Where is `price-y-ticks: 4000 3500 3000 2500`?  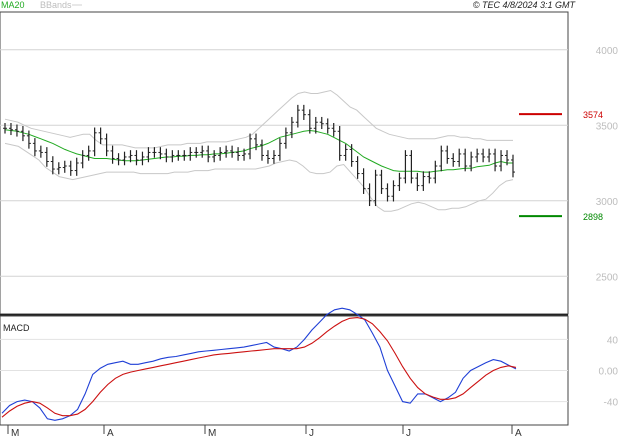 price-y-ticks: 4000 3500 3000 2500 is located at coordinates (607, 165).